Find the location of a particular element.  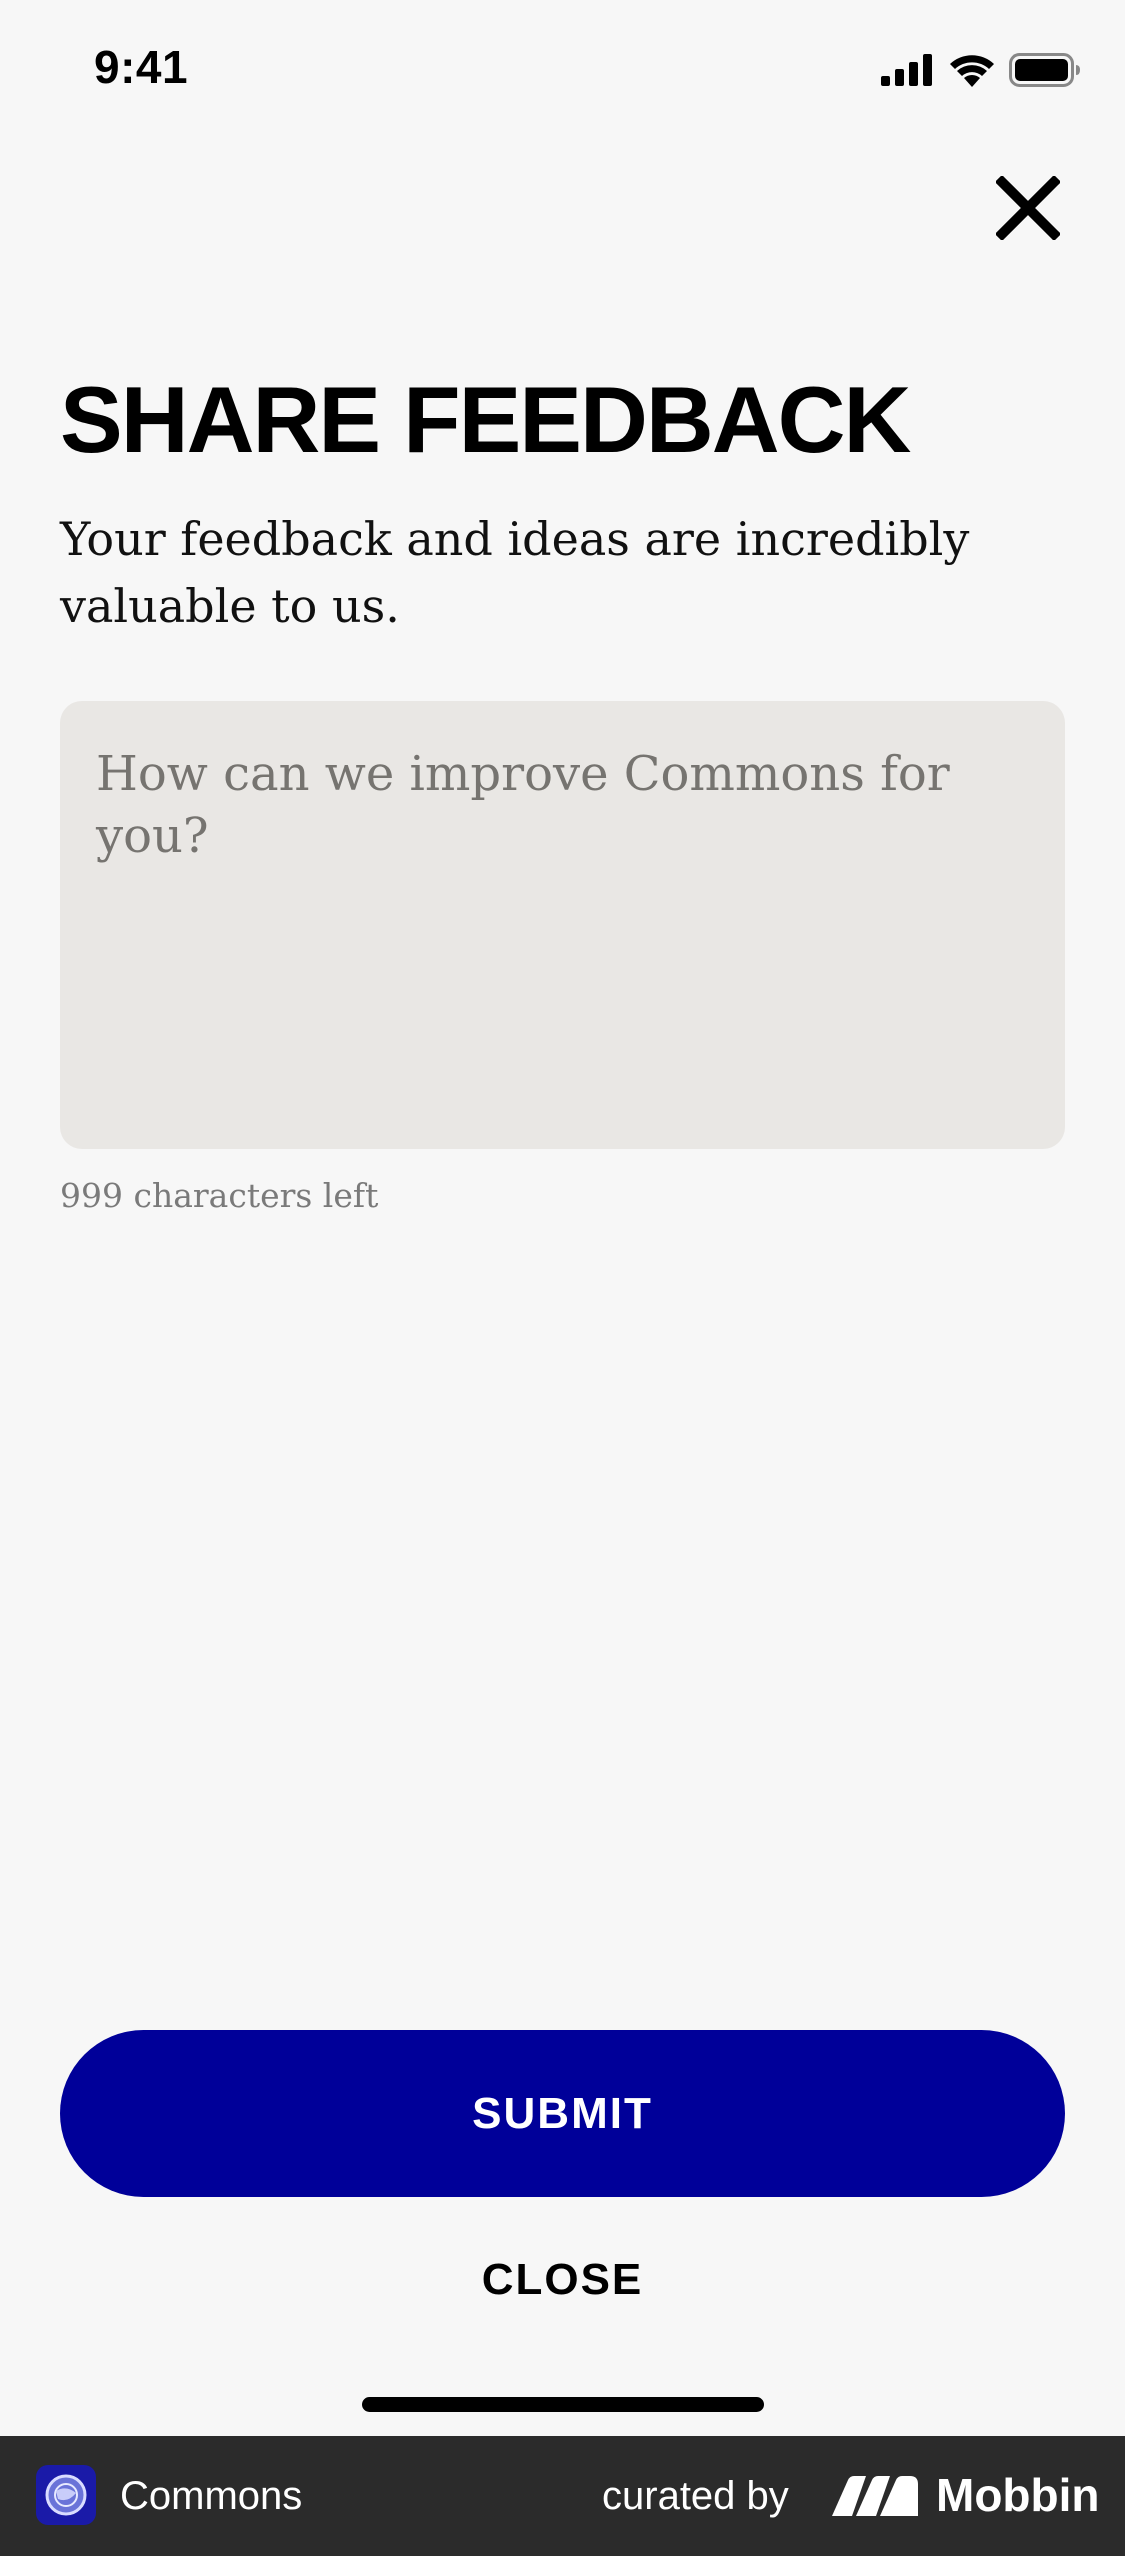

status-time: 9:41 is located at coordinates (141, 67).